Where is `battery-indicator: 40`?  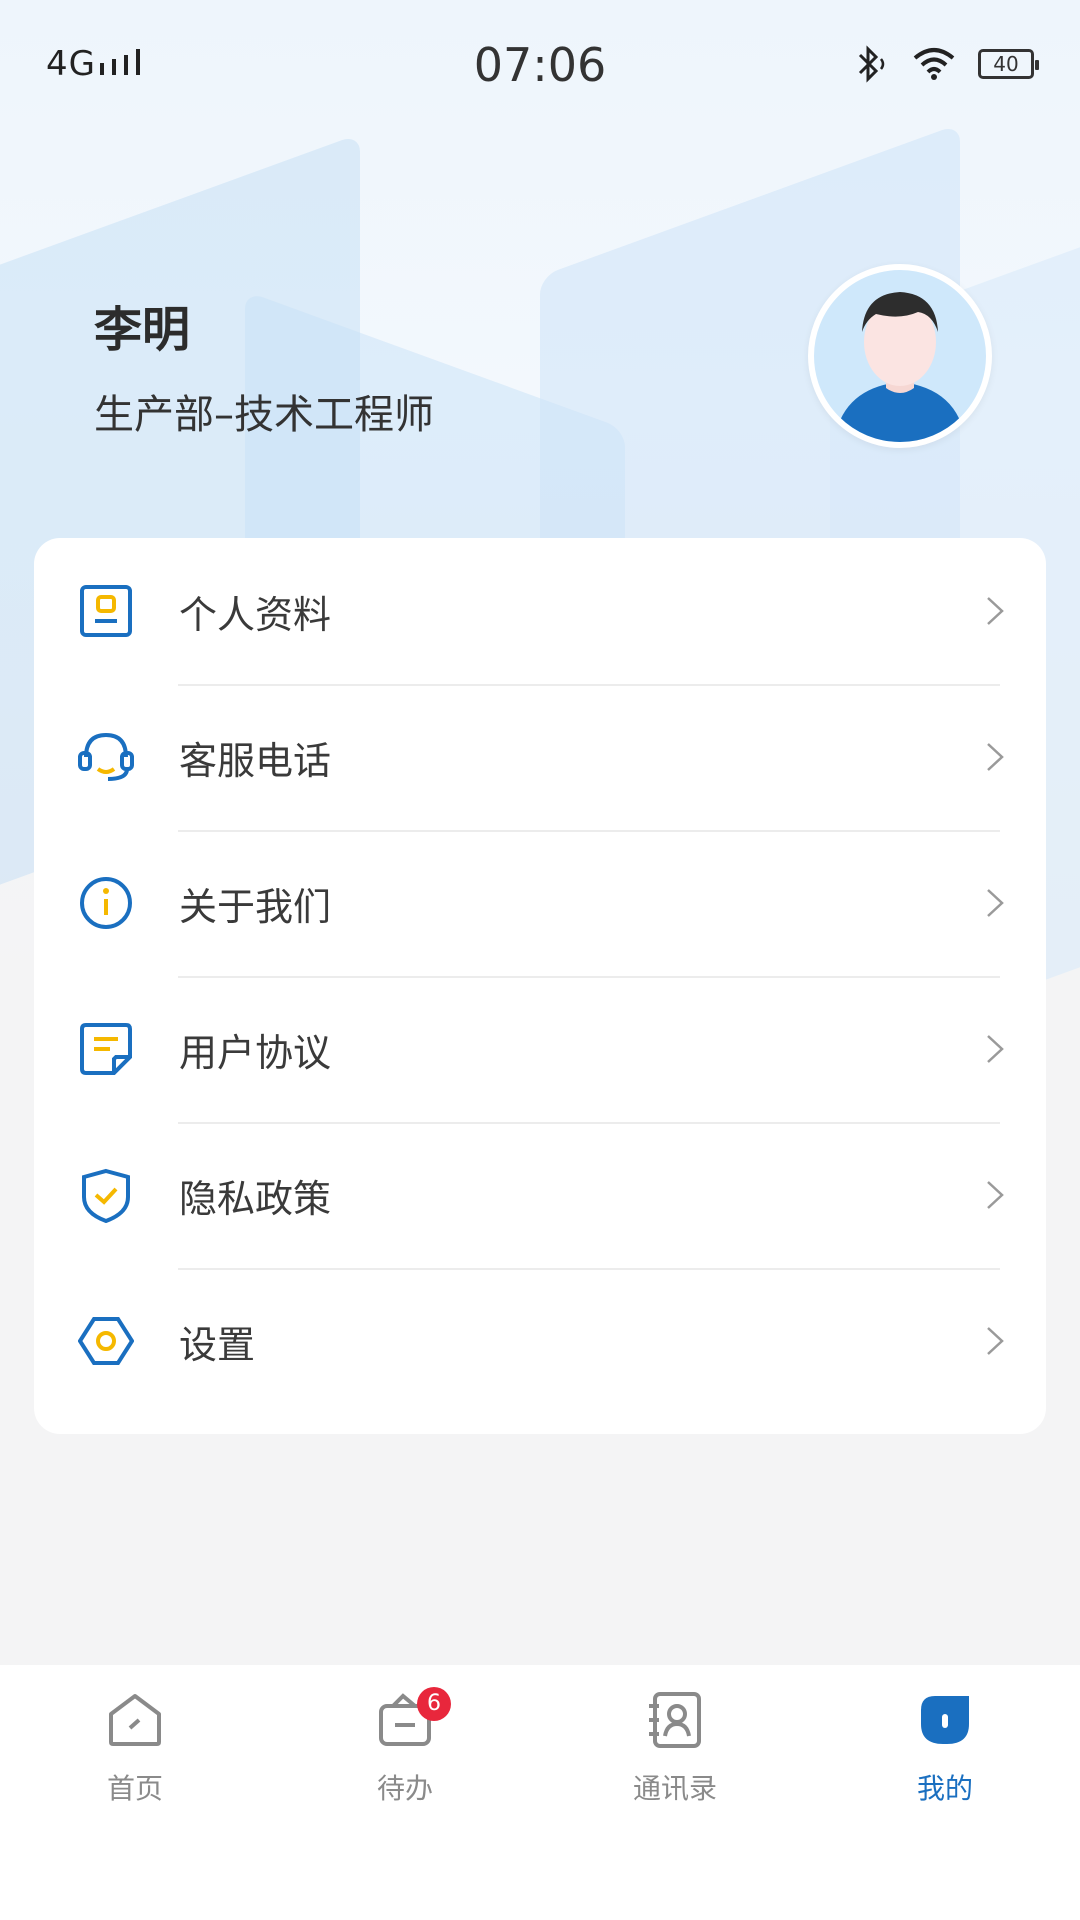
battery-indicator: 40 is located at coordinates (1008, 64).